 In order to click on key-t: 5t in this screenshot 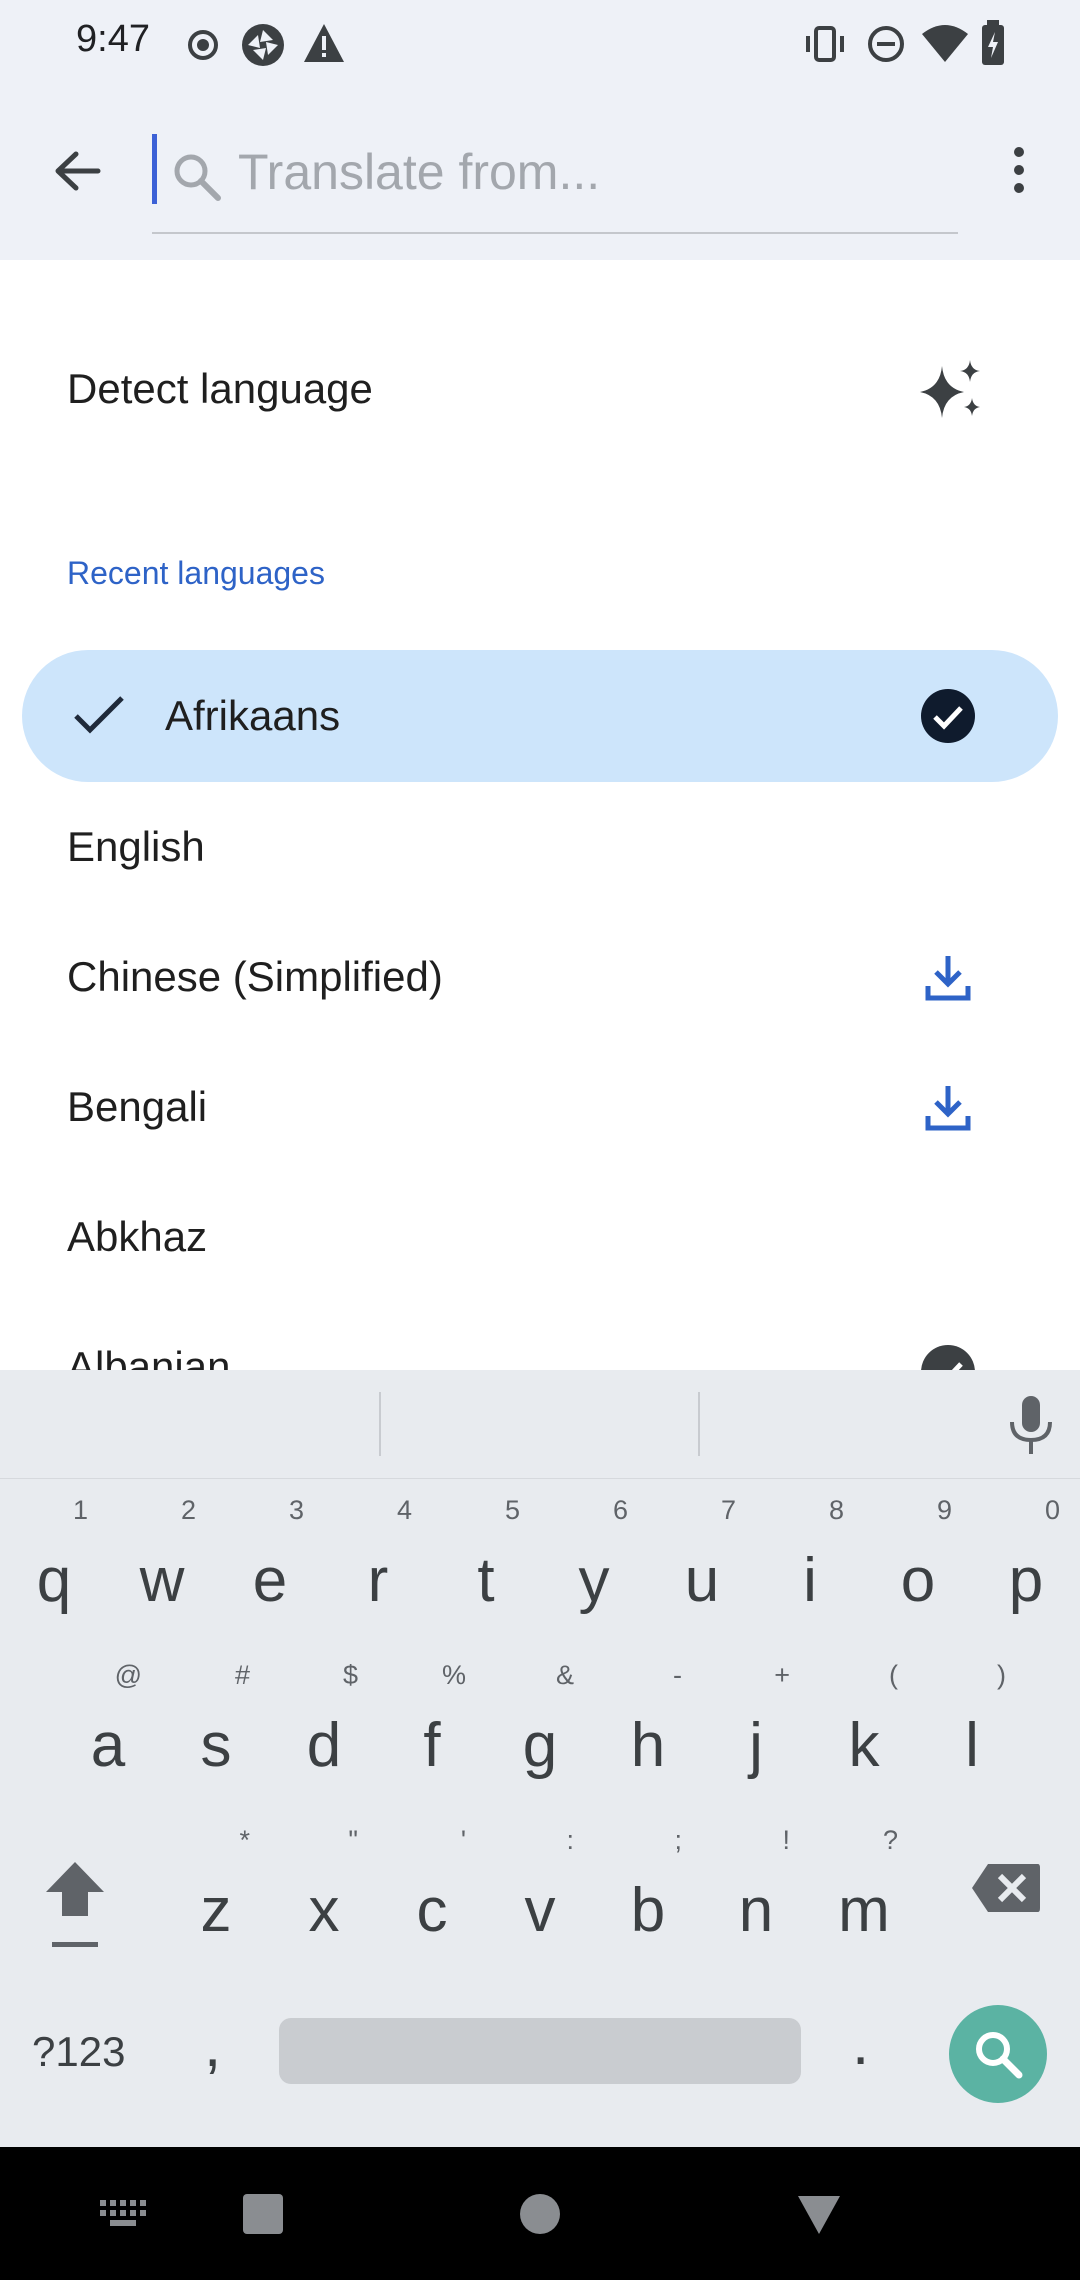, I will do `click(486, 1570)`.